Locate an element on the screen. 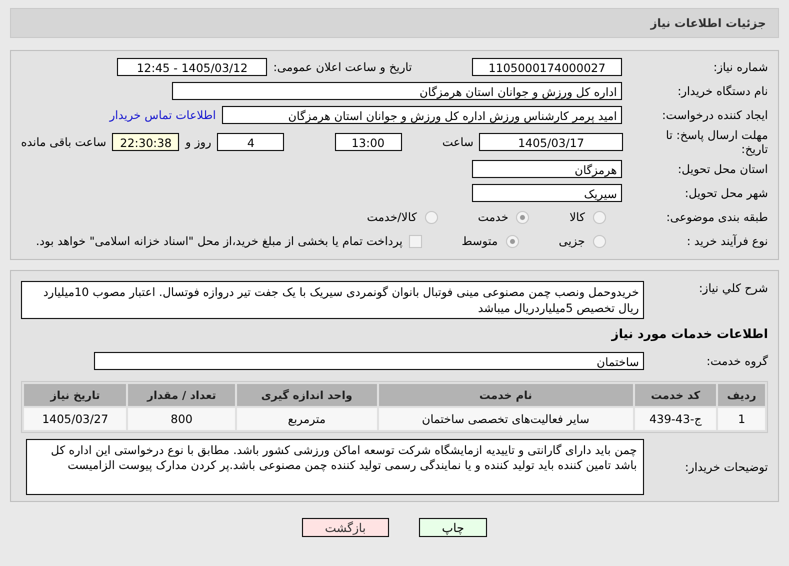 The width and height of the screenshot is (789, 566). back-button: بازگشت is located at coordinates (345, 527).